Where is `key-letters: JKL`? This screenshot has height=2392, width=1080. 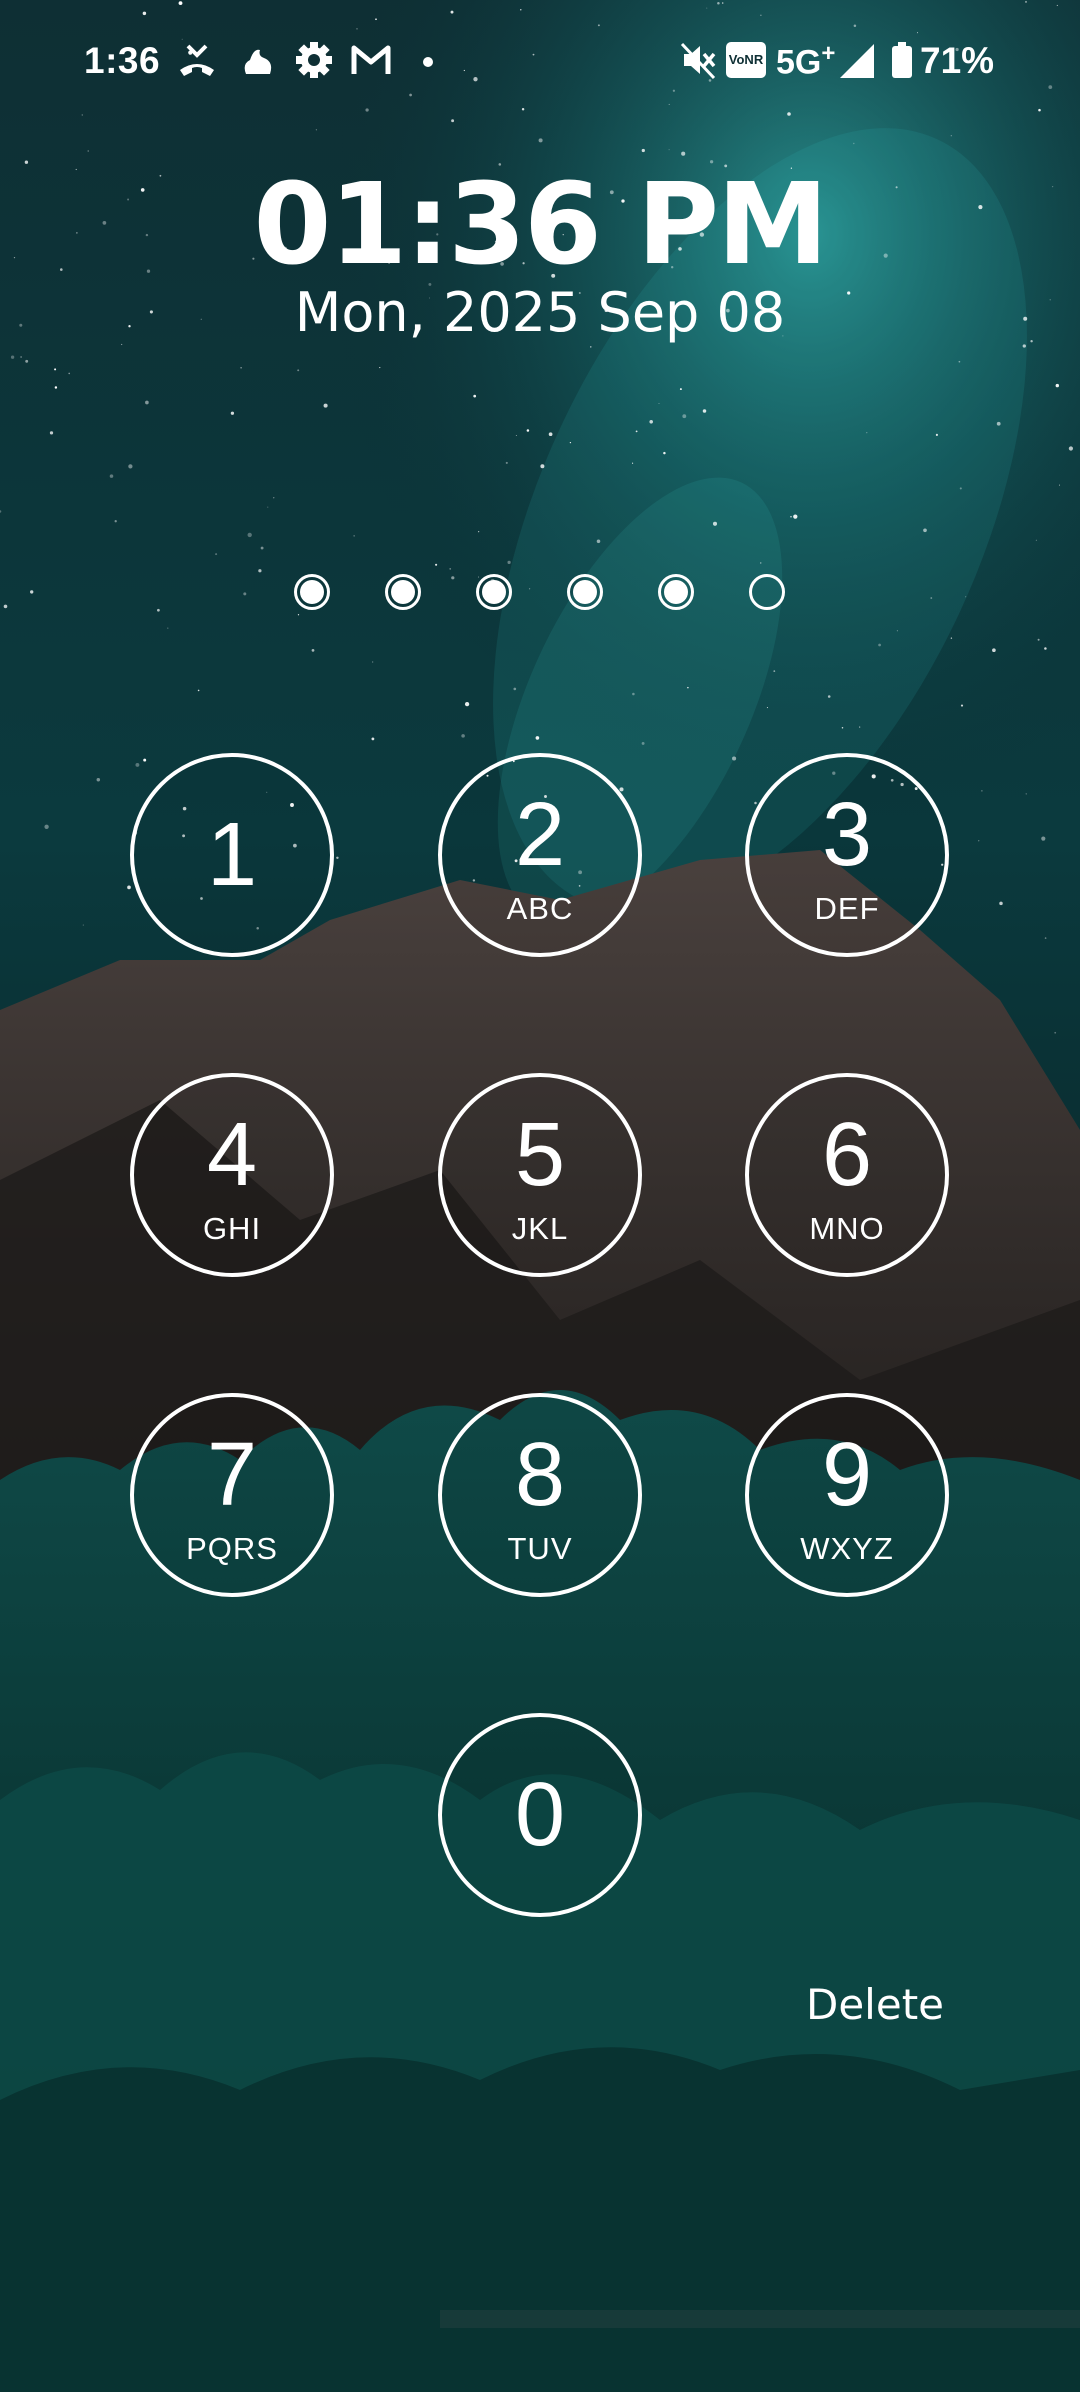
key-letters: JKL is located at coordinates (540, 1228).